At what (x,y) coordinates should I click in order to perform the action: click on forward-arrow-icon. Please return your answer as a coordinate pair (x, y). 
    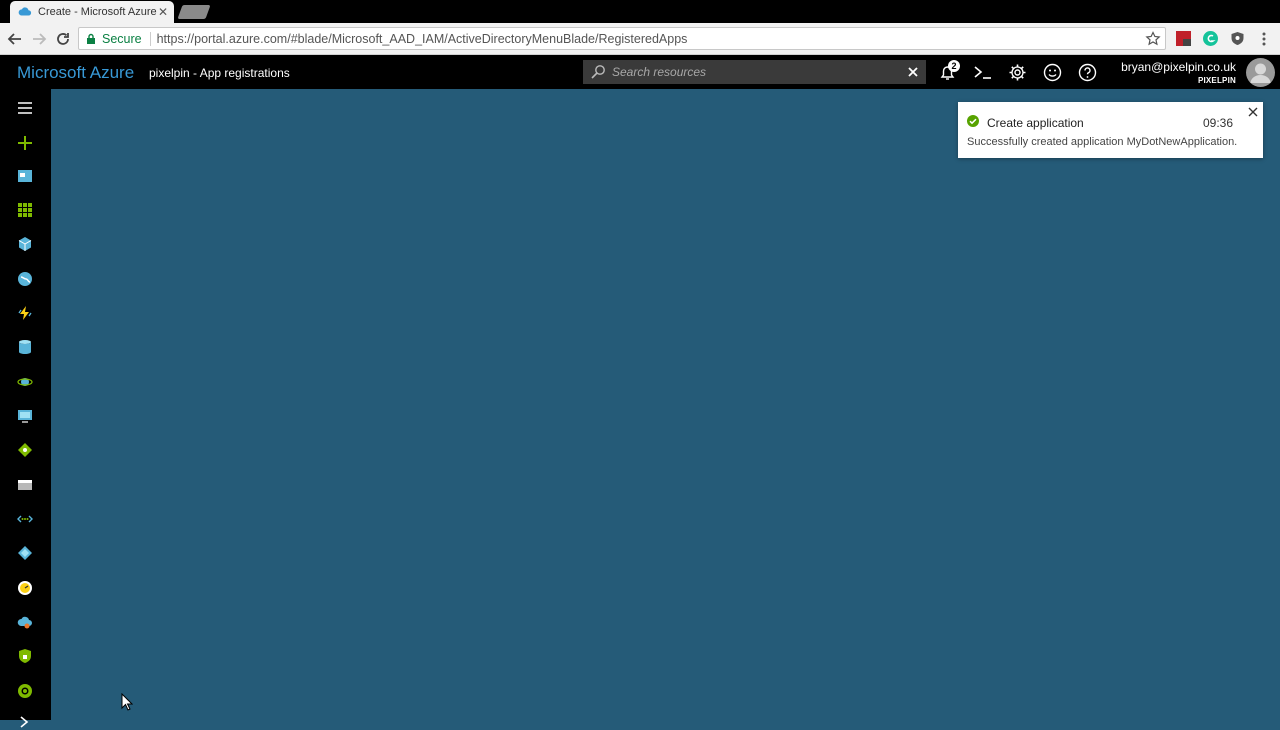
    Looking at the image, I should click on (39, 39).